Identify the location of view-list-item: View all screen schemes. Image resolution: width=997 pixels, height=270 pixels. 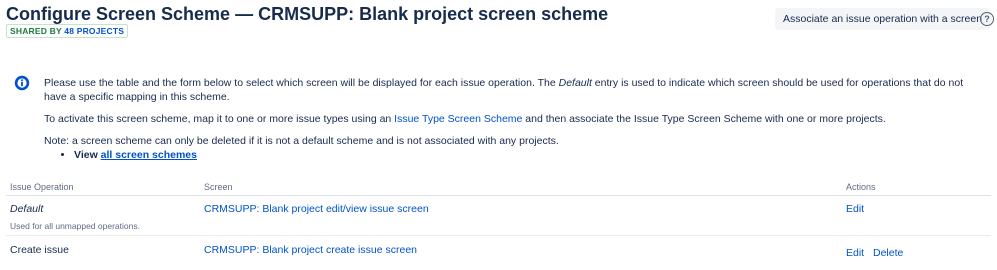
(524, 155).